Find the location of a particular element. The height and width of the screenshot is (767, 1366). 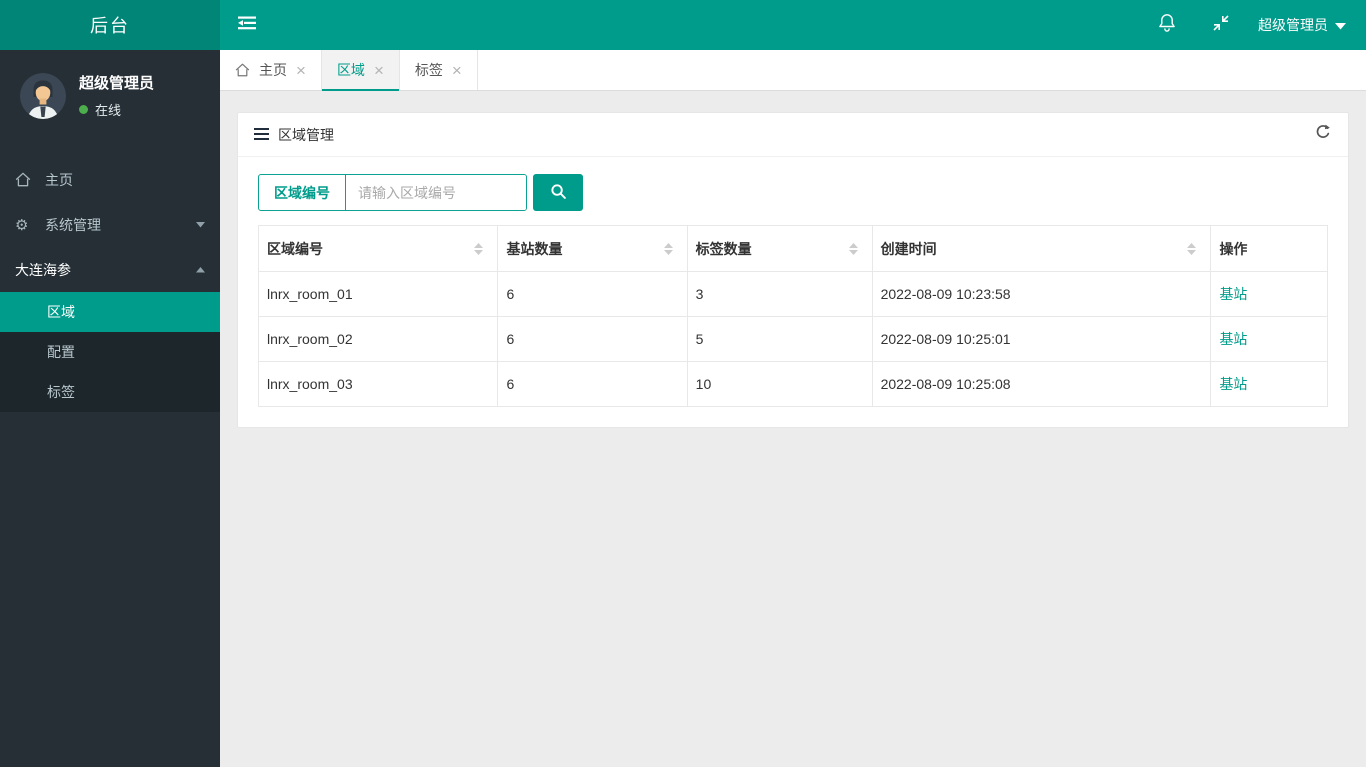

panel-header: 区域管理 is located at coordinates (793, 135).